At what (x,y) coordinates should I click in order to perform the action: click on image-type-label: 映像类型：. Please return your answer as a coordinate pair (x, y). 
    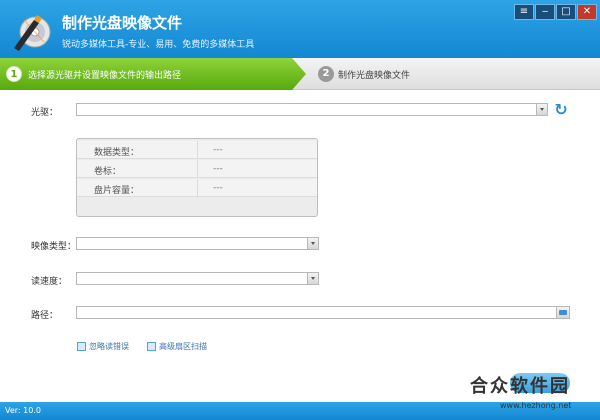
    Looking at the image, I should click on (54, 247).